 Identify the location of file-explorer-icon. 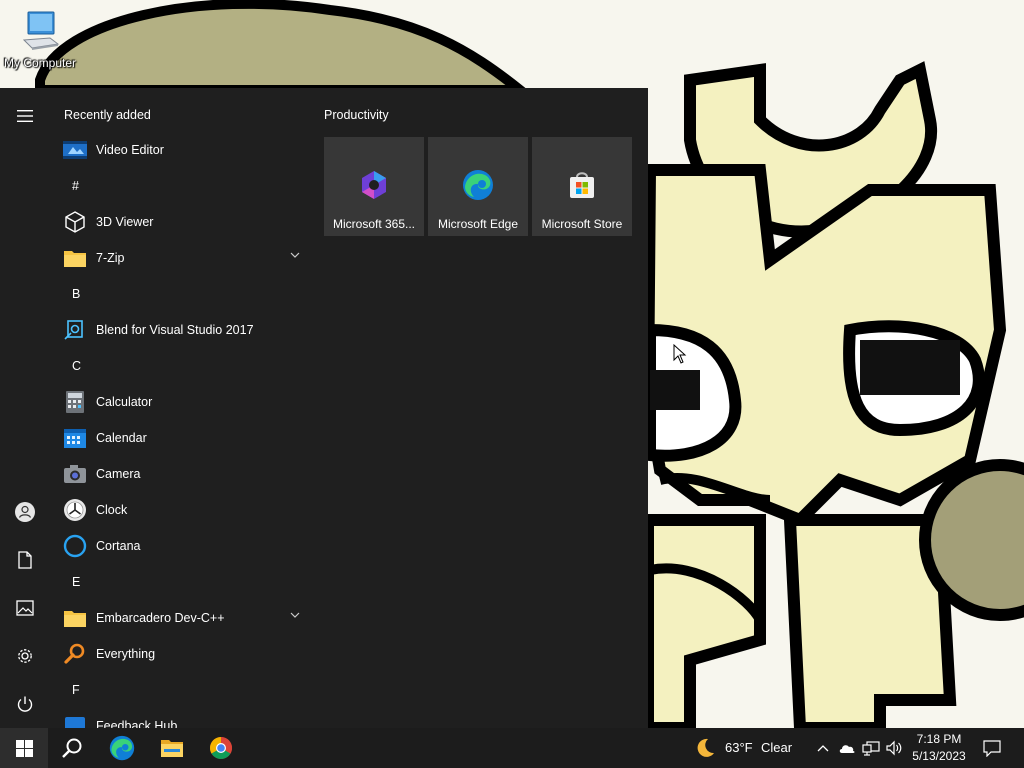
(172, 748).